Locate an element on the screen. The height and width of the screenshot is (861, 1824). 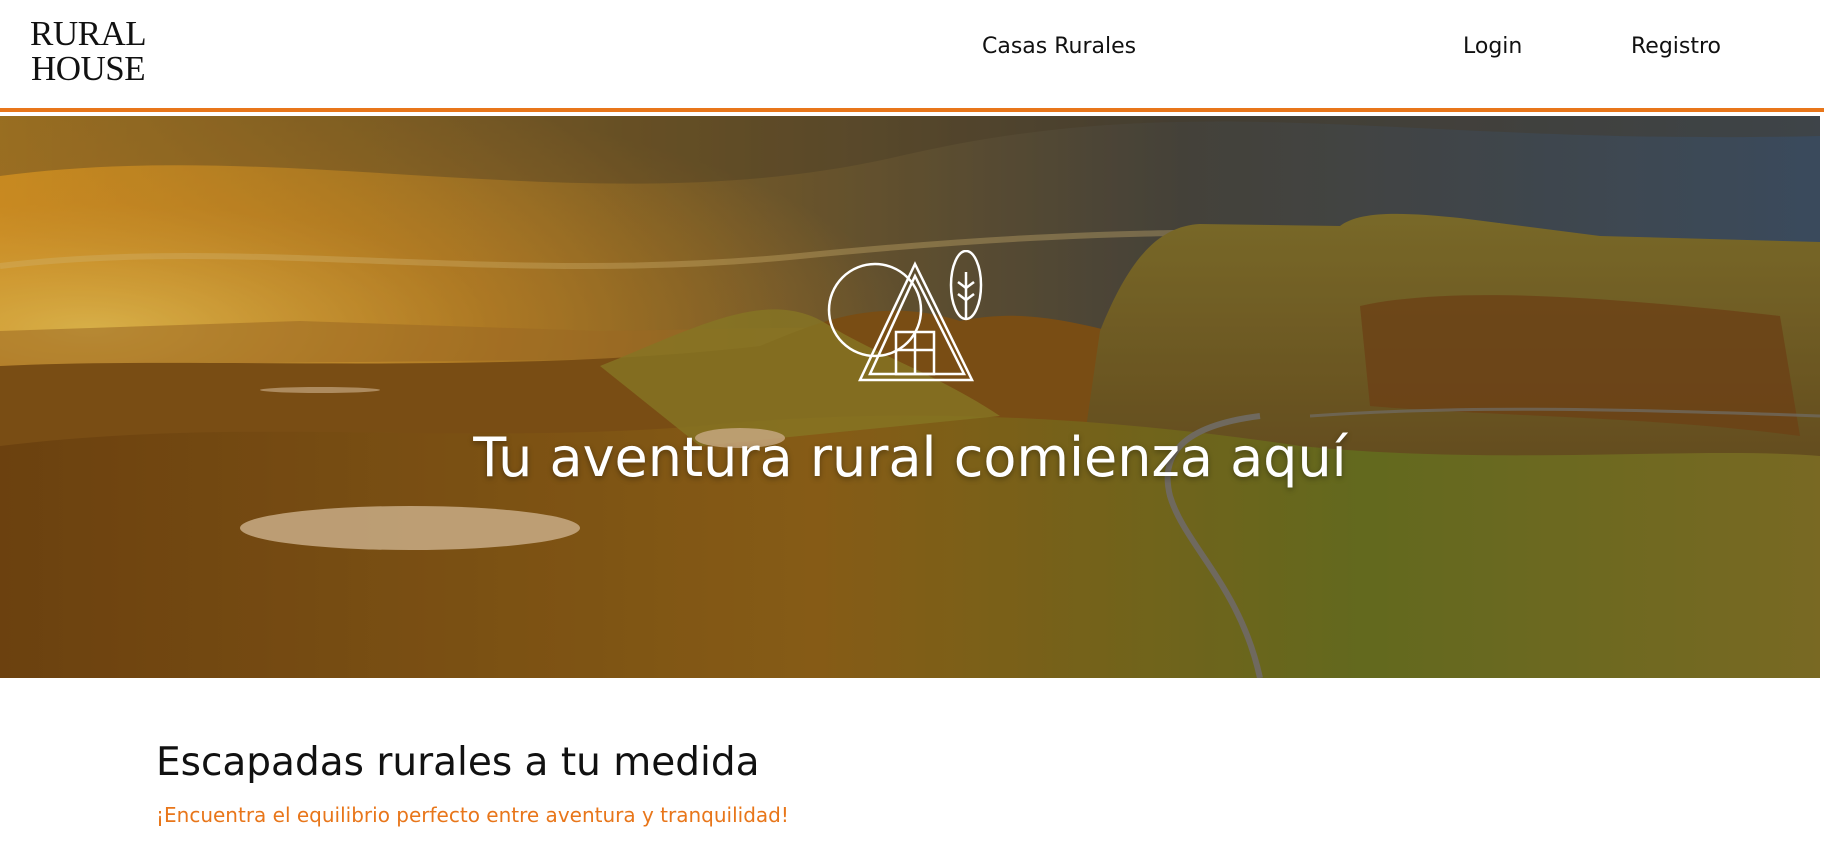
brand-logo-line2: HOUSE is located at coordinates (88, 68).